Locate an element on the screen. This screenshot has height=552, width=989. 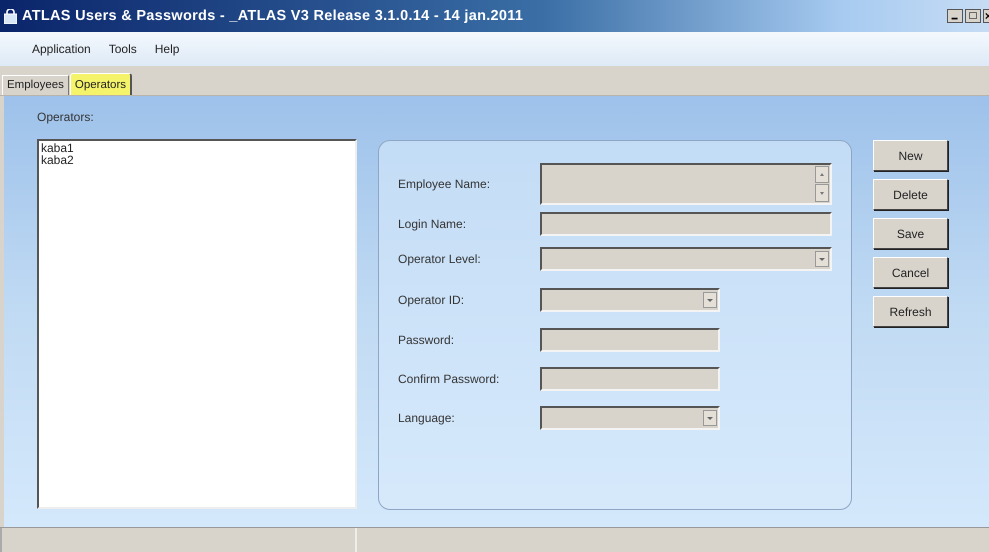
menu-item: Help is located at coordinates (167, 49).